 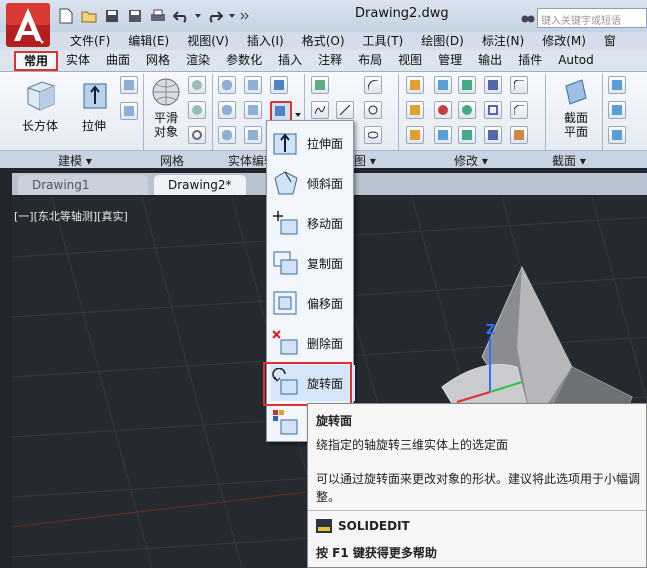 What do you see at coordinates (569, 160) in the screenshot?
I see `panel-section: 截面 ▾` at bounding box center [569, 160].